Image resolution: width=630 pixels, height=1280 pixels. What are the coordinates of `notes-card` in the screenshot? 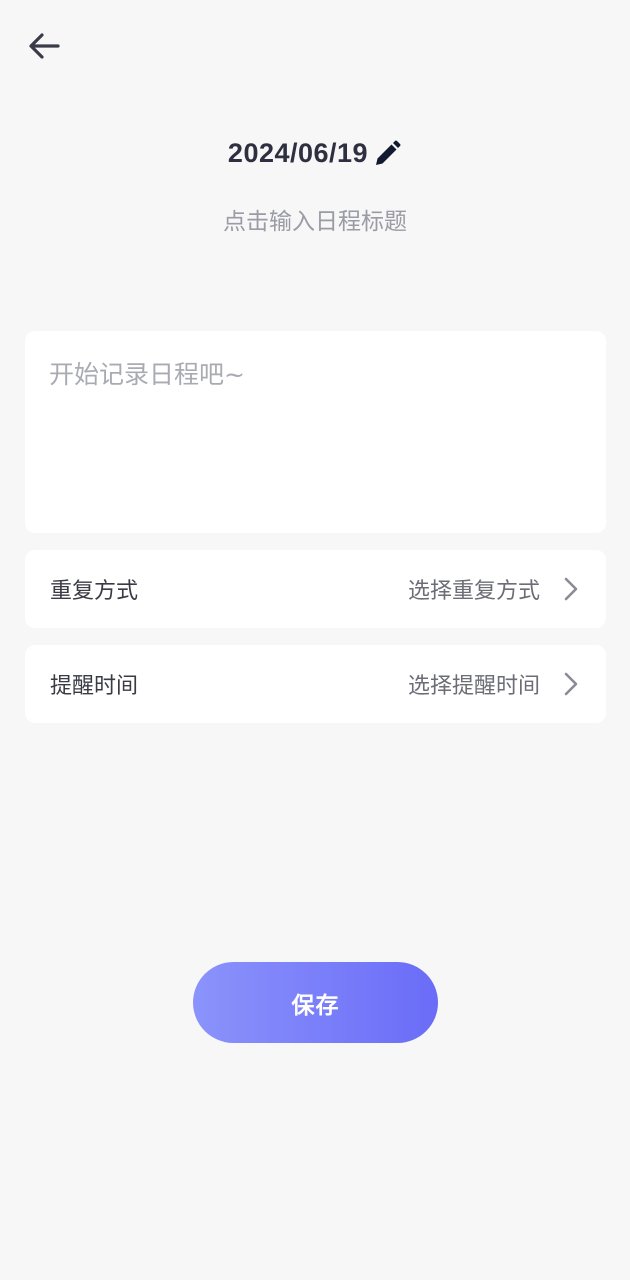 It's located at (315, 432).